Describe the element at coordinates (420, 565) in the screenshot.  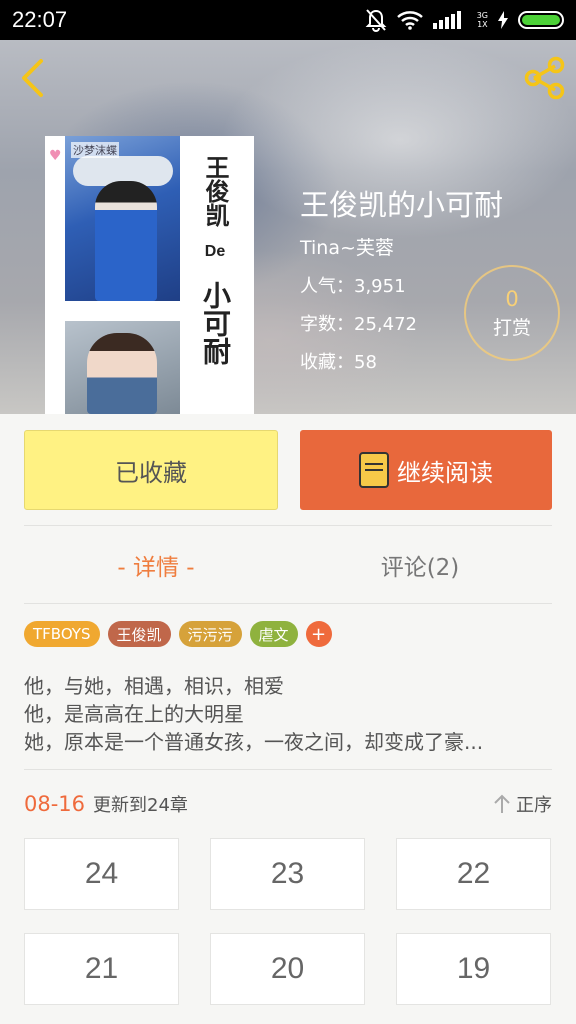
I see `tab-comments: 评论(2)` at that location.